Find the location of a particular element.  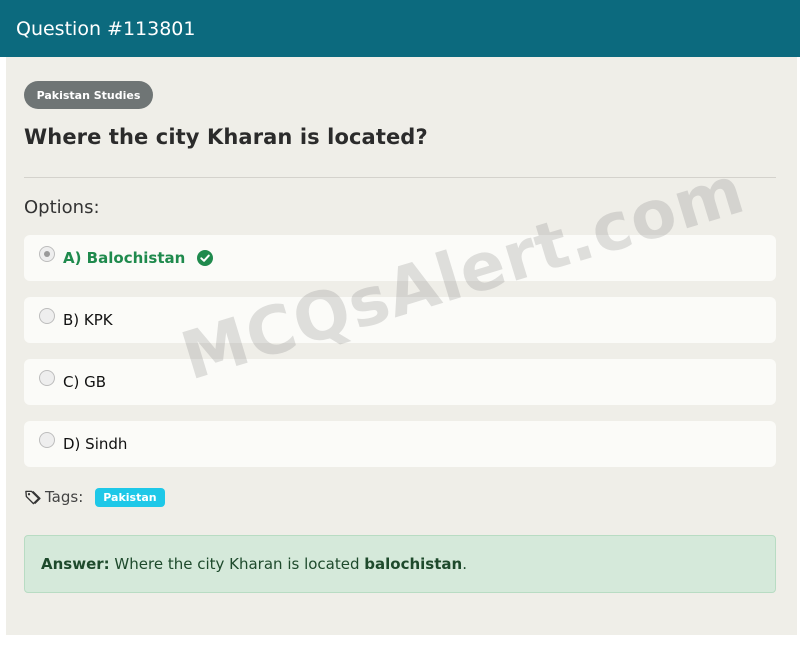

tags-label: Tags: is located at coordinates (64, 497).